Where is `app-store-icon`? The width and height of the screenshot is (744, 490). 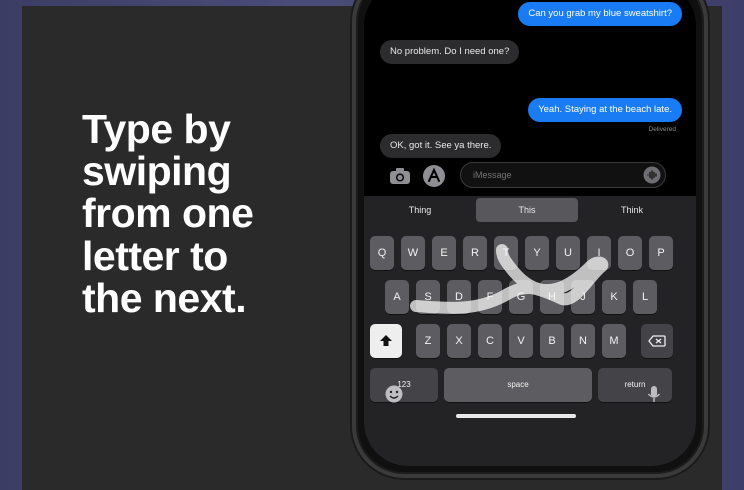
app-store-icon is located at coordinates (434, 176).